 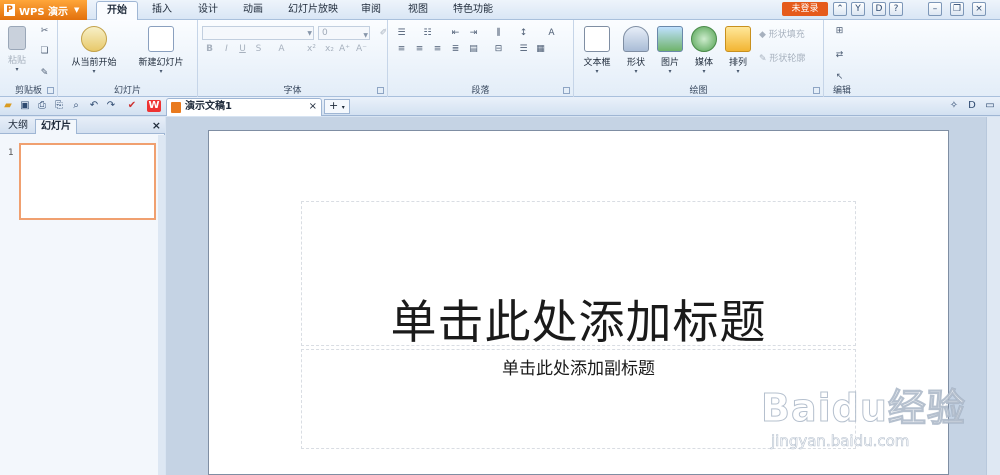 I want to click on tab-outline: 大纲, so click(x=18, y=126).